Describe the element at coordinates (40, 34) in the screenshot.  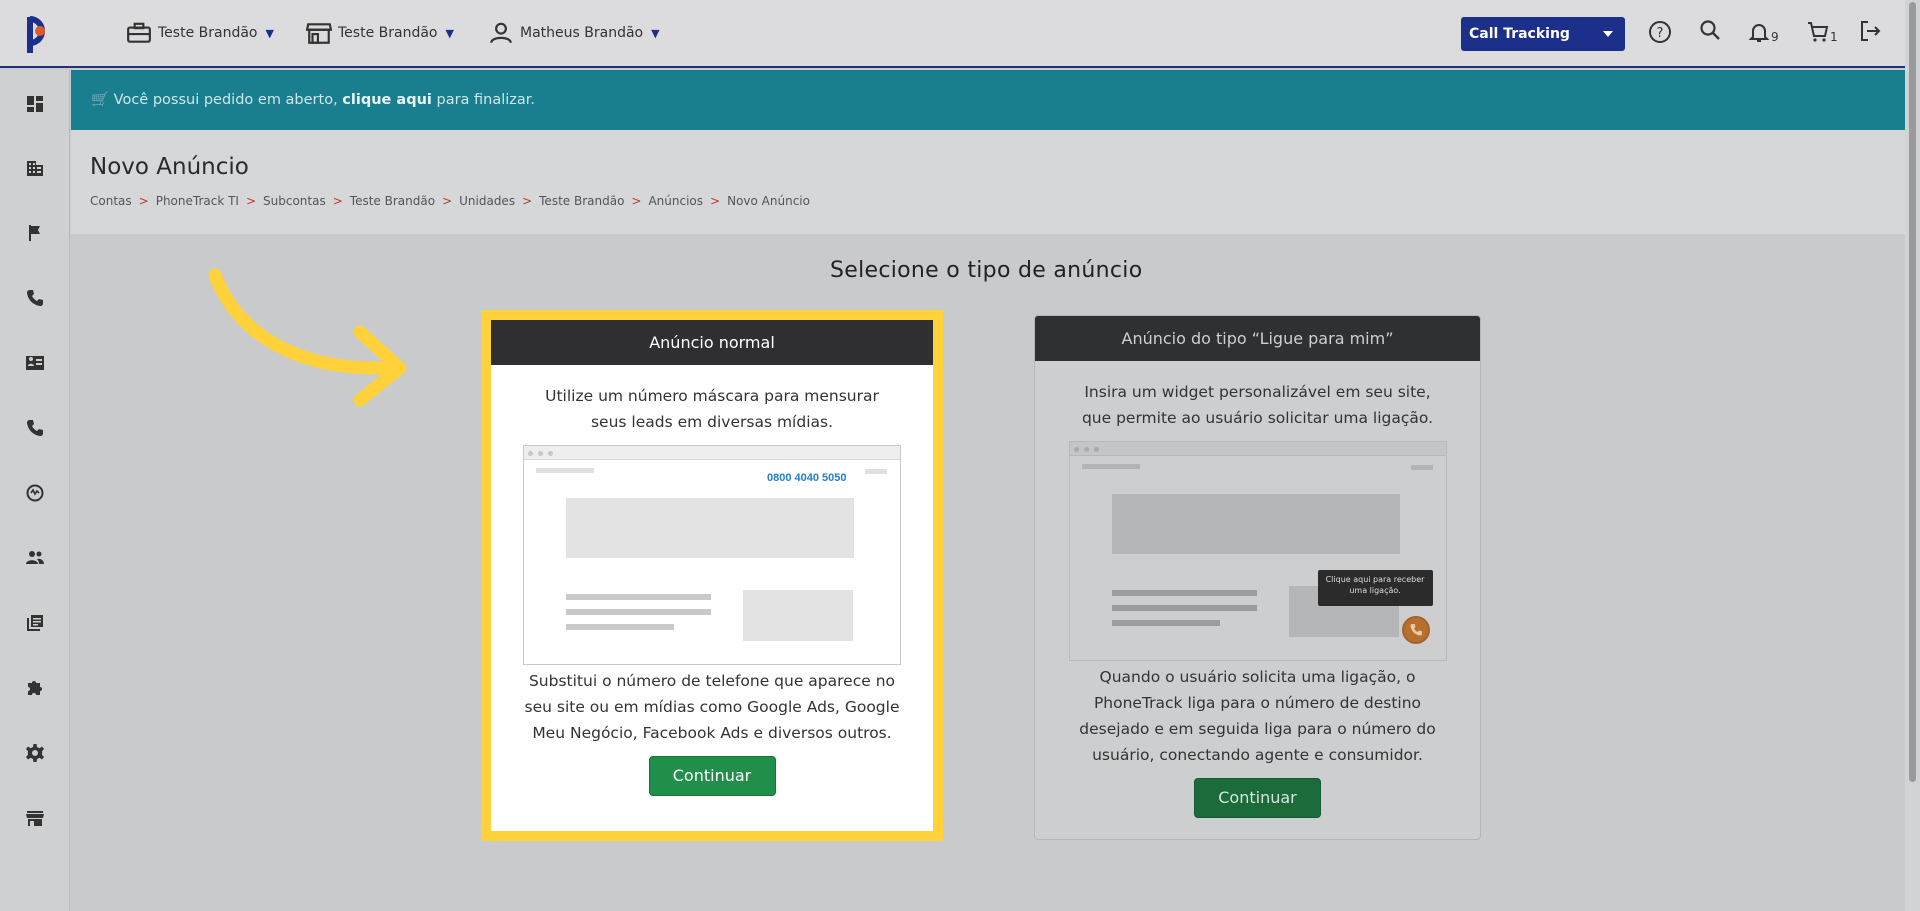
I see `phonetrack-logo` at that location.